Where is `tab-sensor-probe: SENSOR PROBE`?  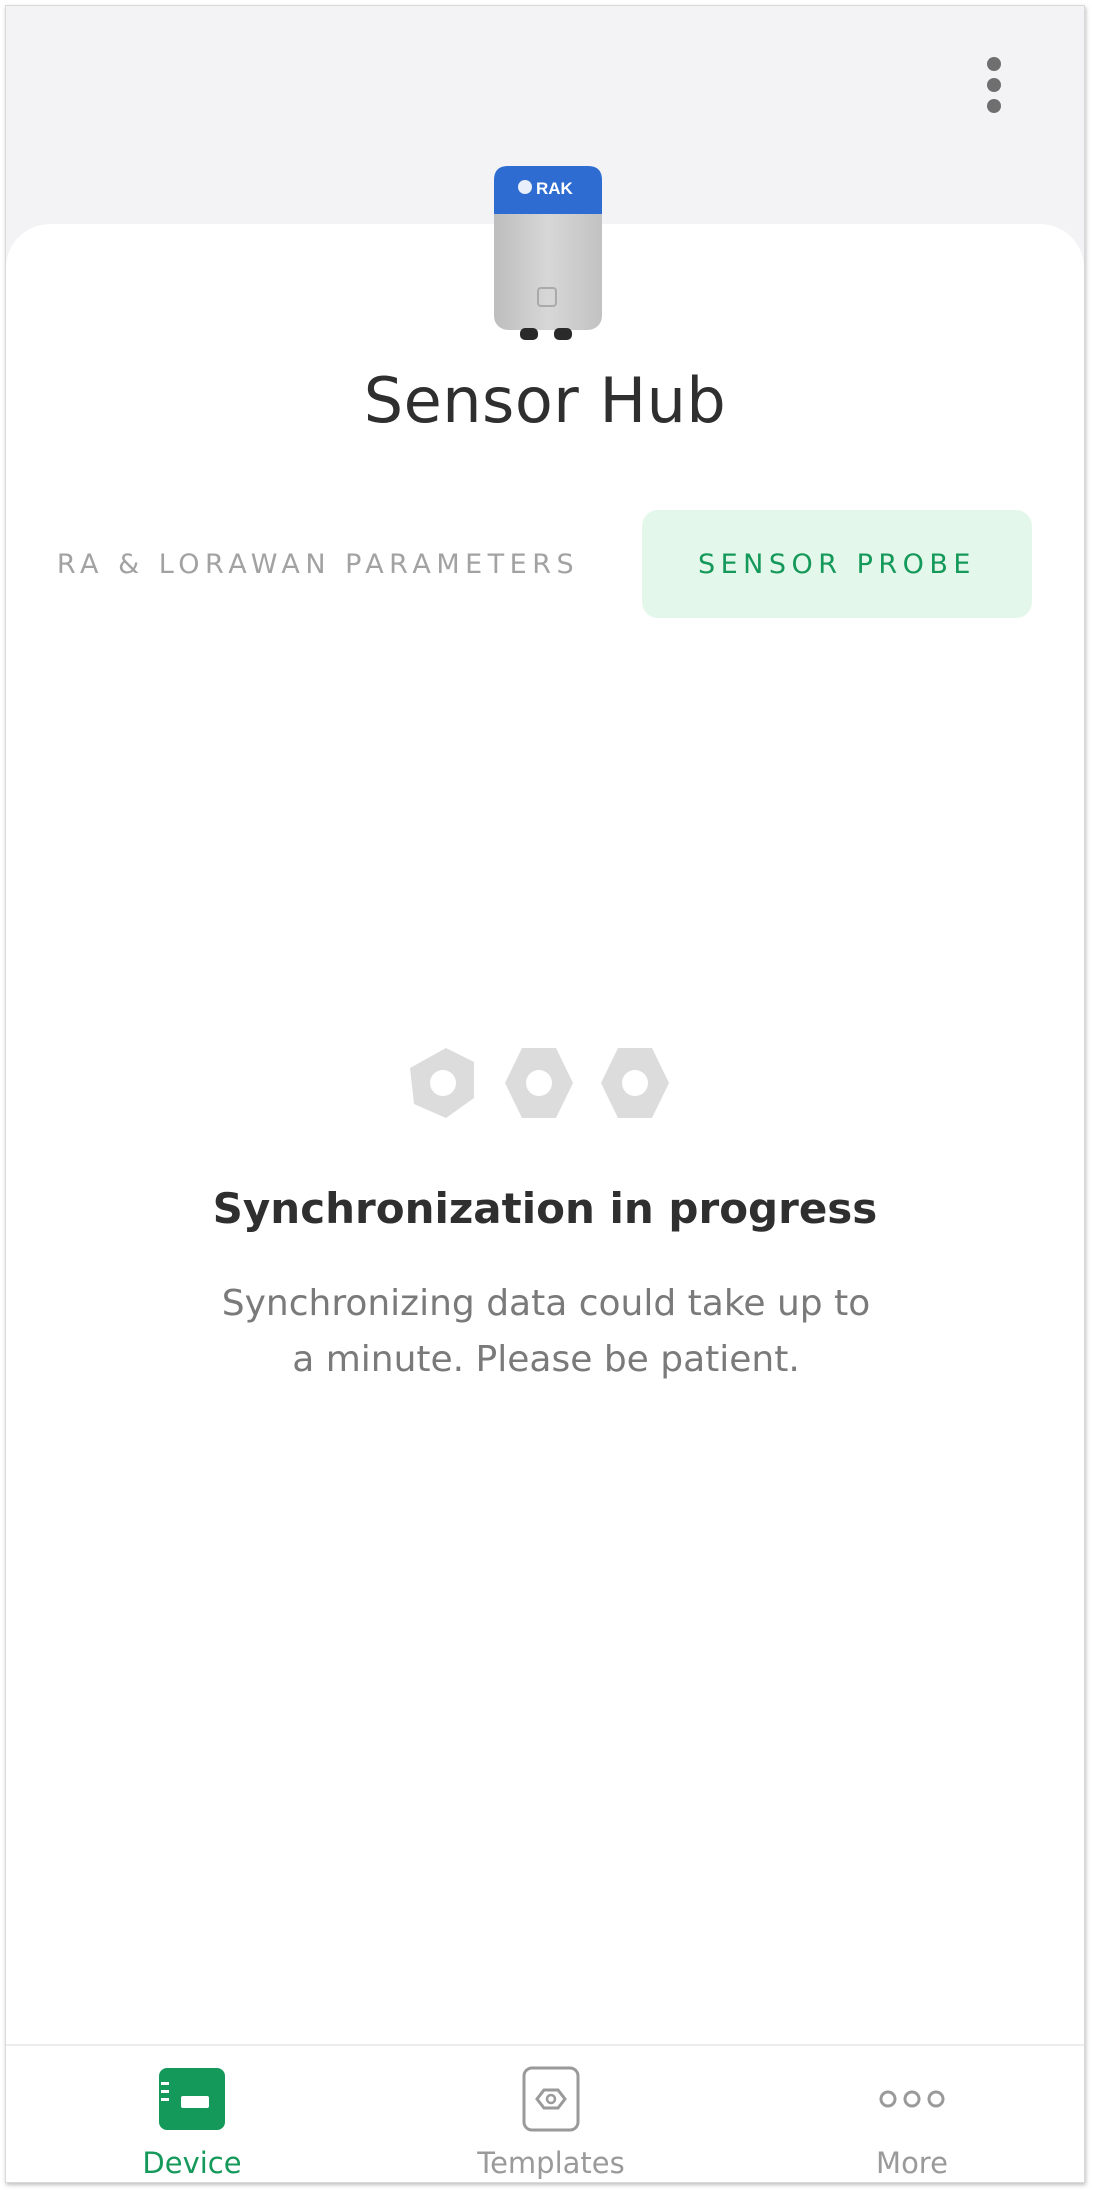
tab-sensor-probe: SENSOR PROBE is located at coordinates (837, 564).